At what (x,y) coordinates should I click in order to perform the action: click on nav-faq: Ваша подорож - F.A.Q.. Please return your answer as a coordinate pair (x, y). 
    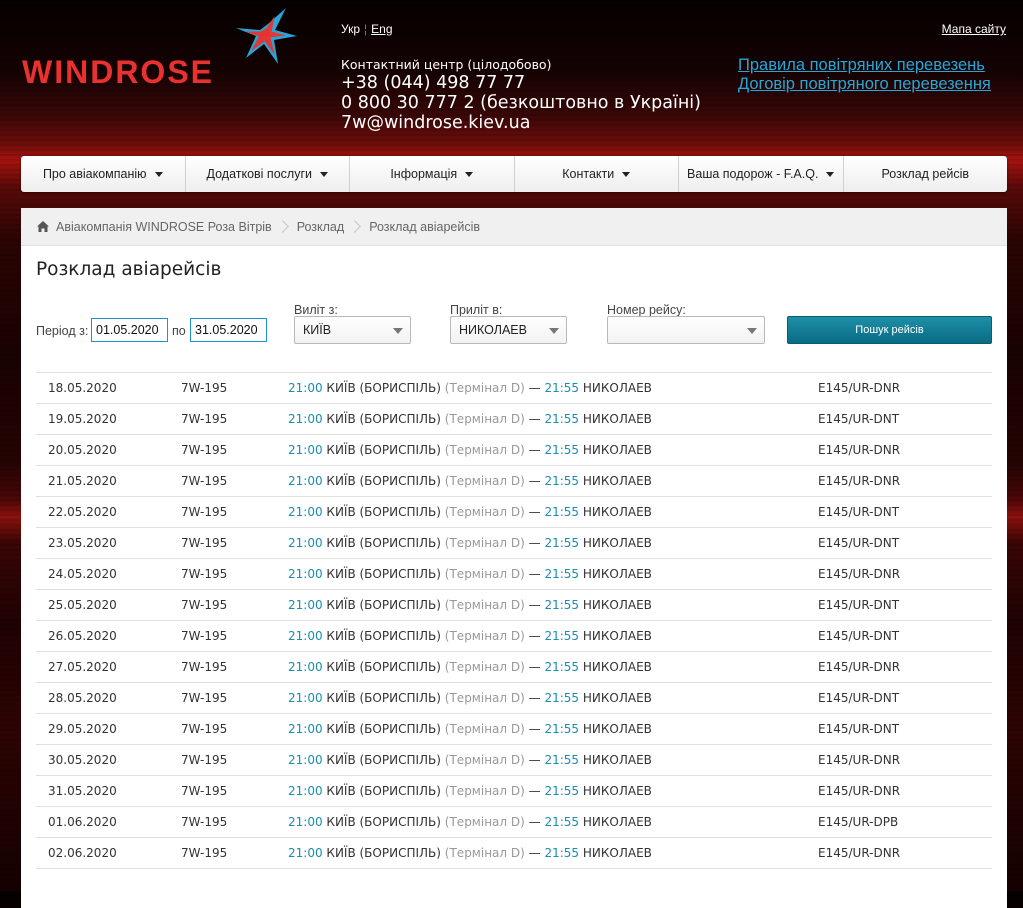
    Looking at the image, I should click on (761, 174).